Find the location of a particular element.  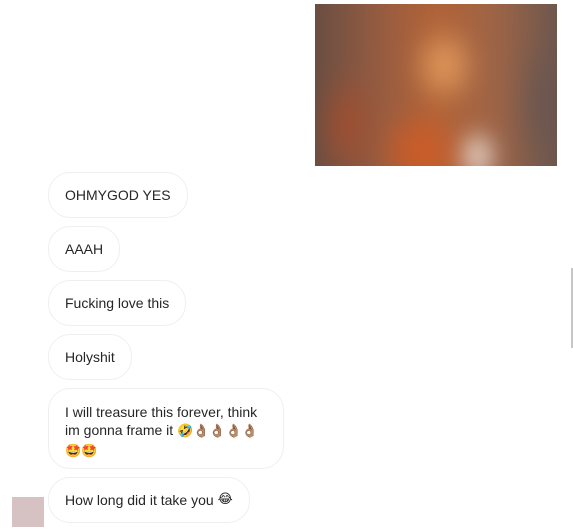

sent-photo is located at coordinates (436, 85).